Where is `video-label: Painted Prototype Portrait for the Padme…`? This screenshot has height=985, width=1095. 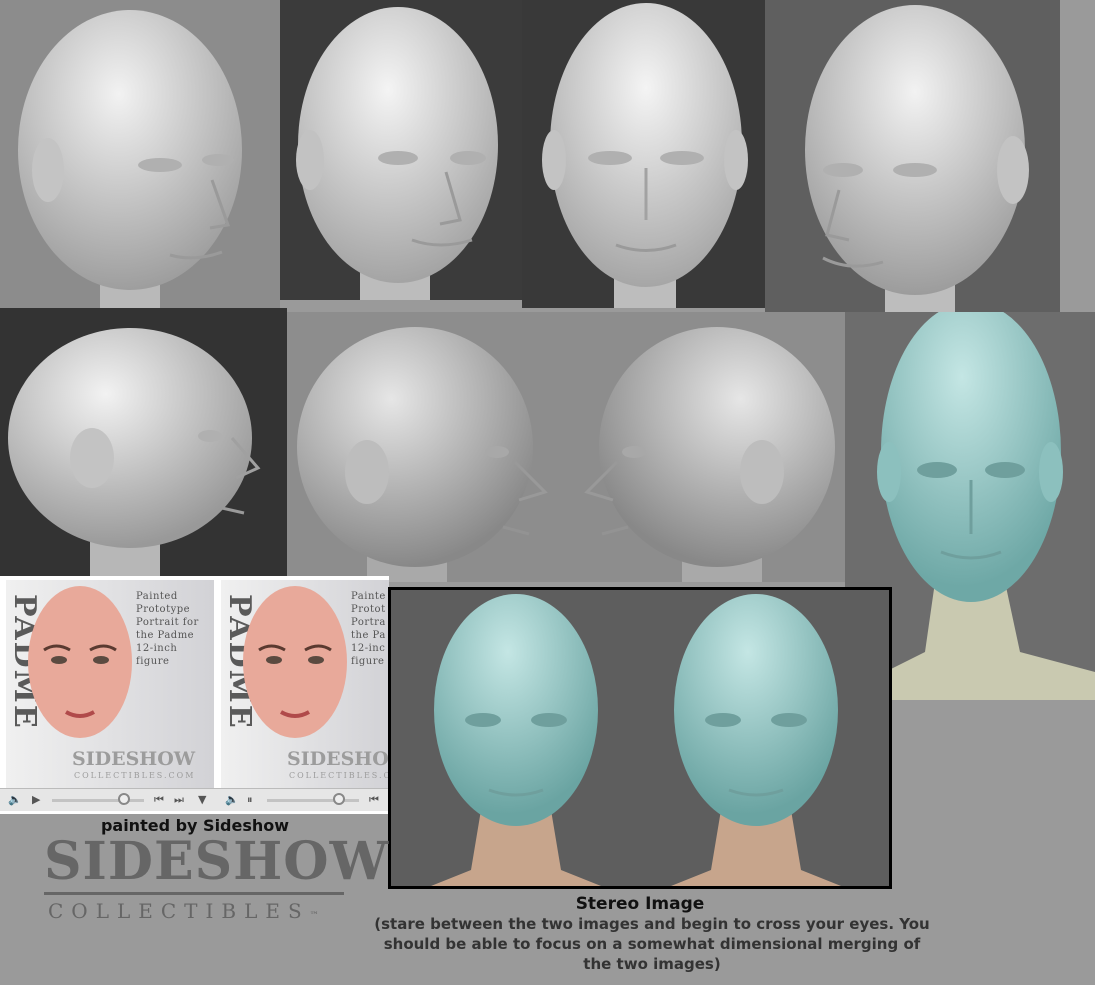 video-label: Painted Prototype Portrait for the Padme… is located at coordinates (167, 629).